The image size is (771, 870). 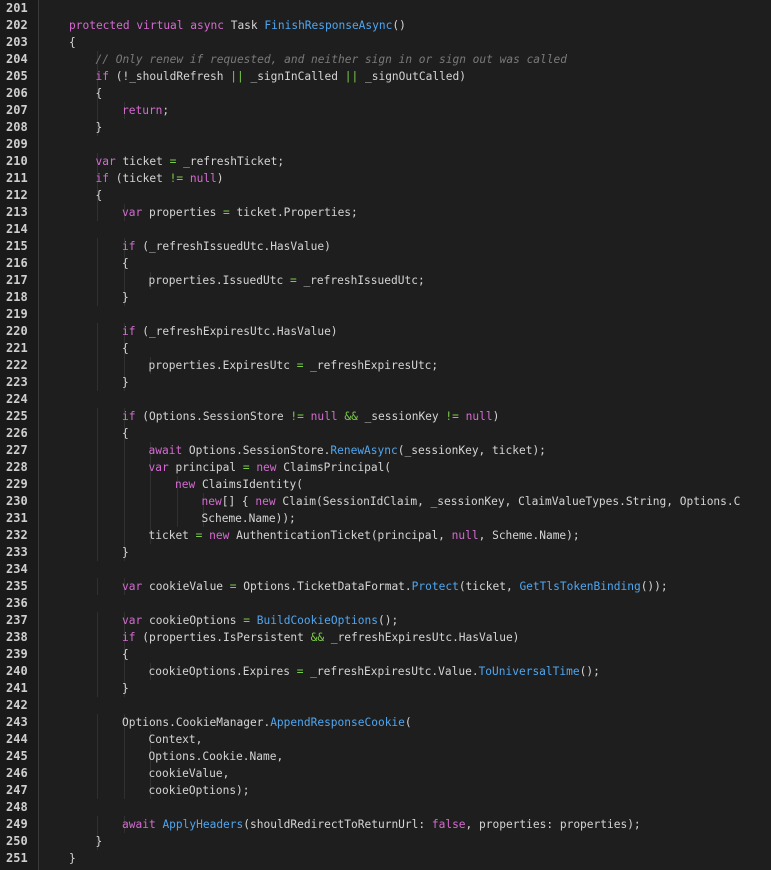 I want to click on code-token: =, so click(x=246, y=467).